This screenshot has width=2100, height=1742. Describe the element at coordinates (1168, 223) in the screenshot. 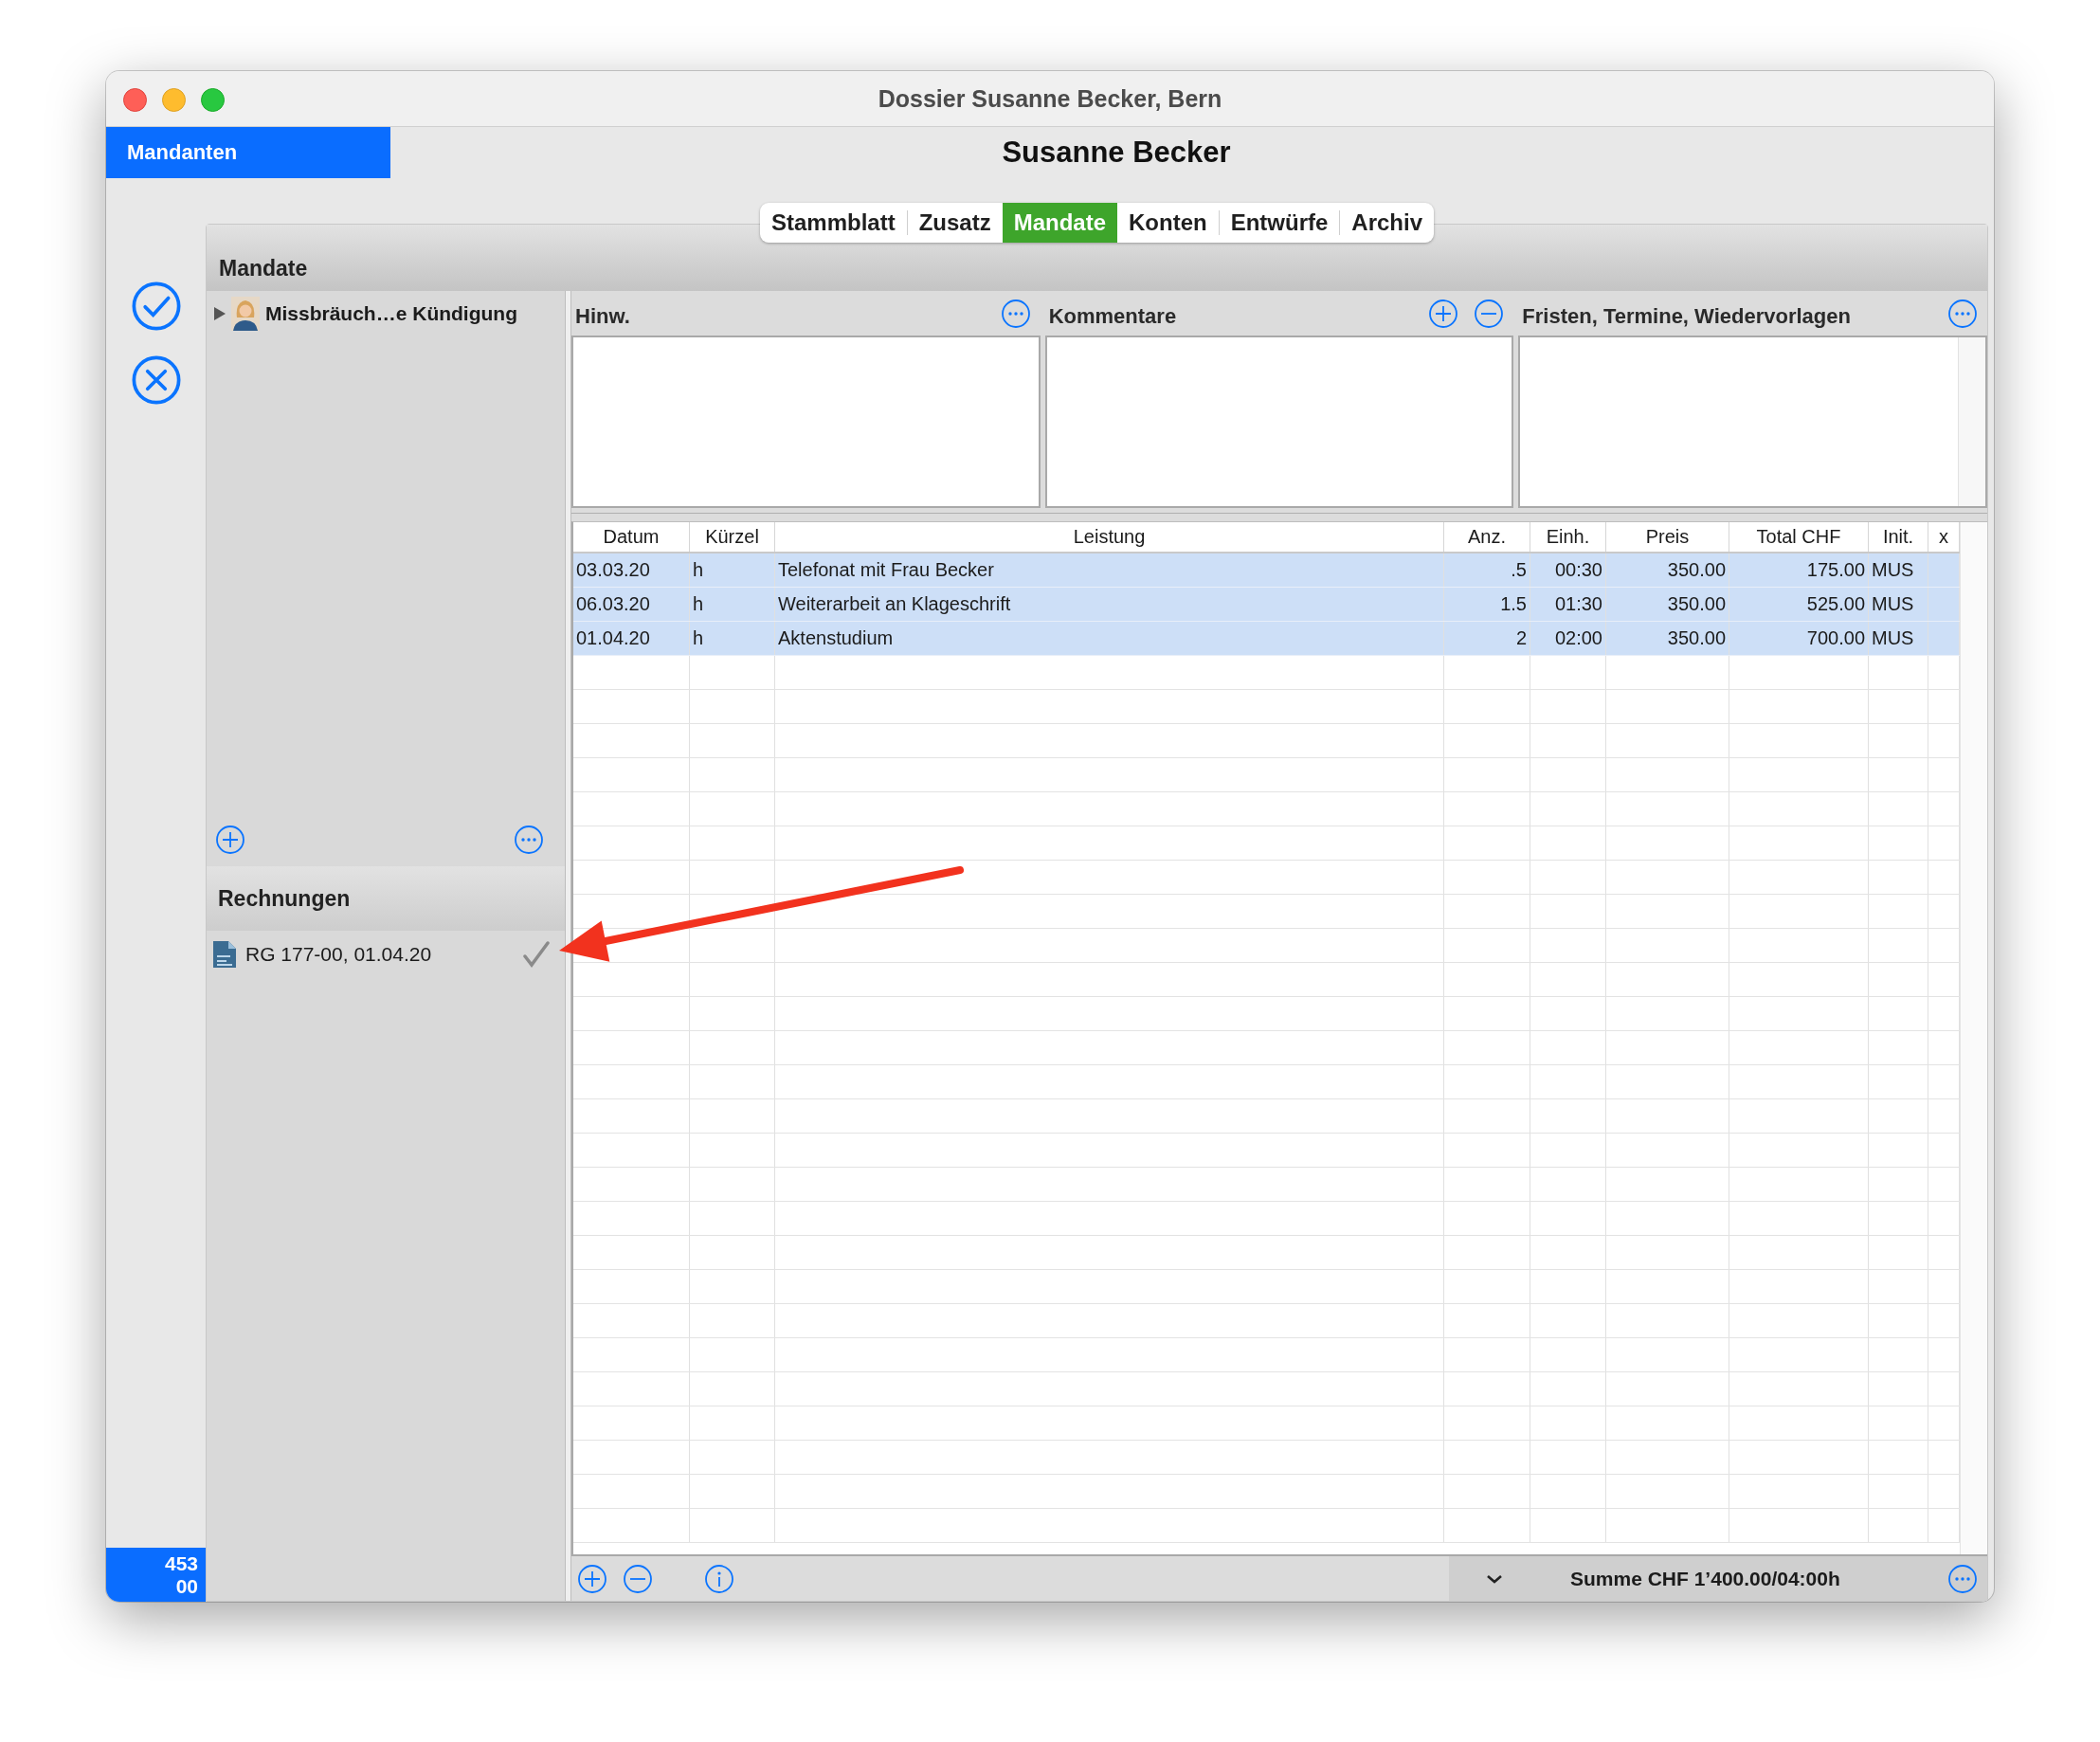

I see `tab: Konten` at that location.